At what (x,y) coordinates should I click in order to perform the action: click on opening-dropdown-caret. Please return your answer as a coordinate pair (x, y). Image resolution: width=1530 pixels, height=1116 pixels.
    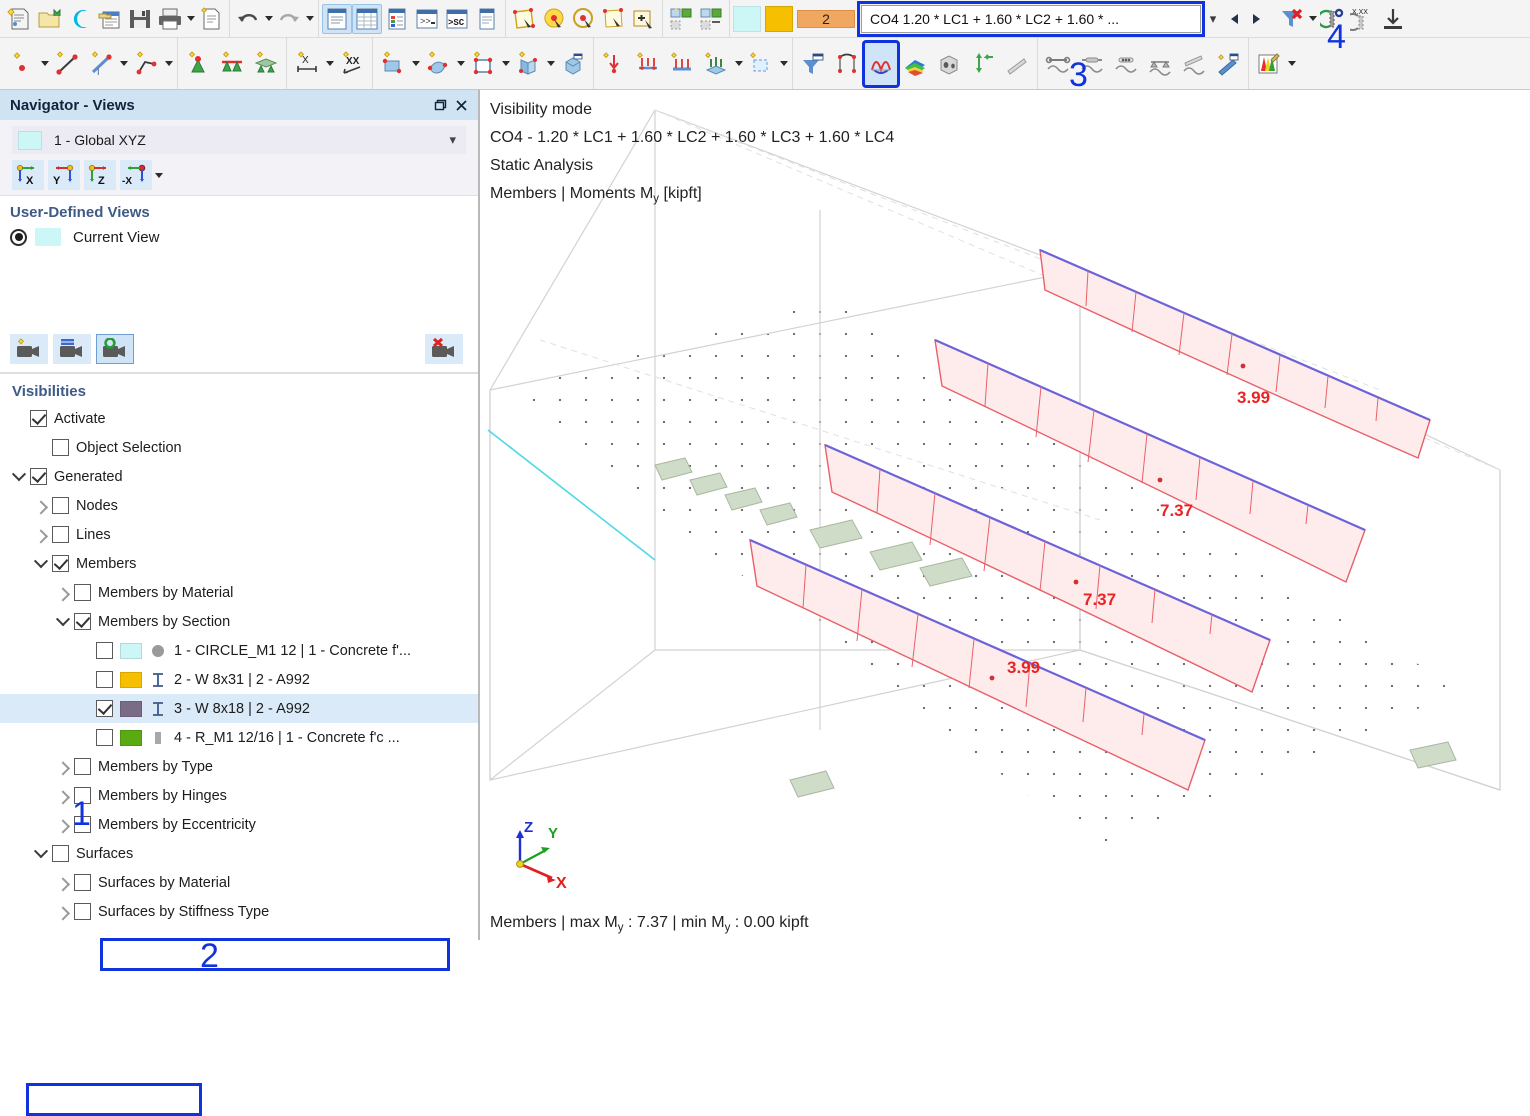
    Looking at the image, I should click on (505, 64).